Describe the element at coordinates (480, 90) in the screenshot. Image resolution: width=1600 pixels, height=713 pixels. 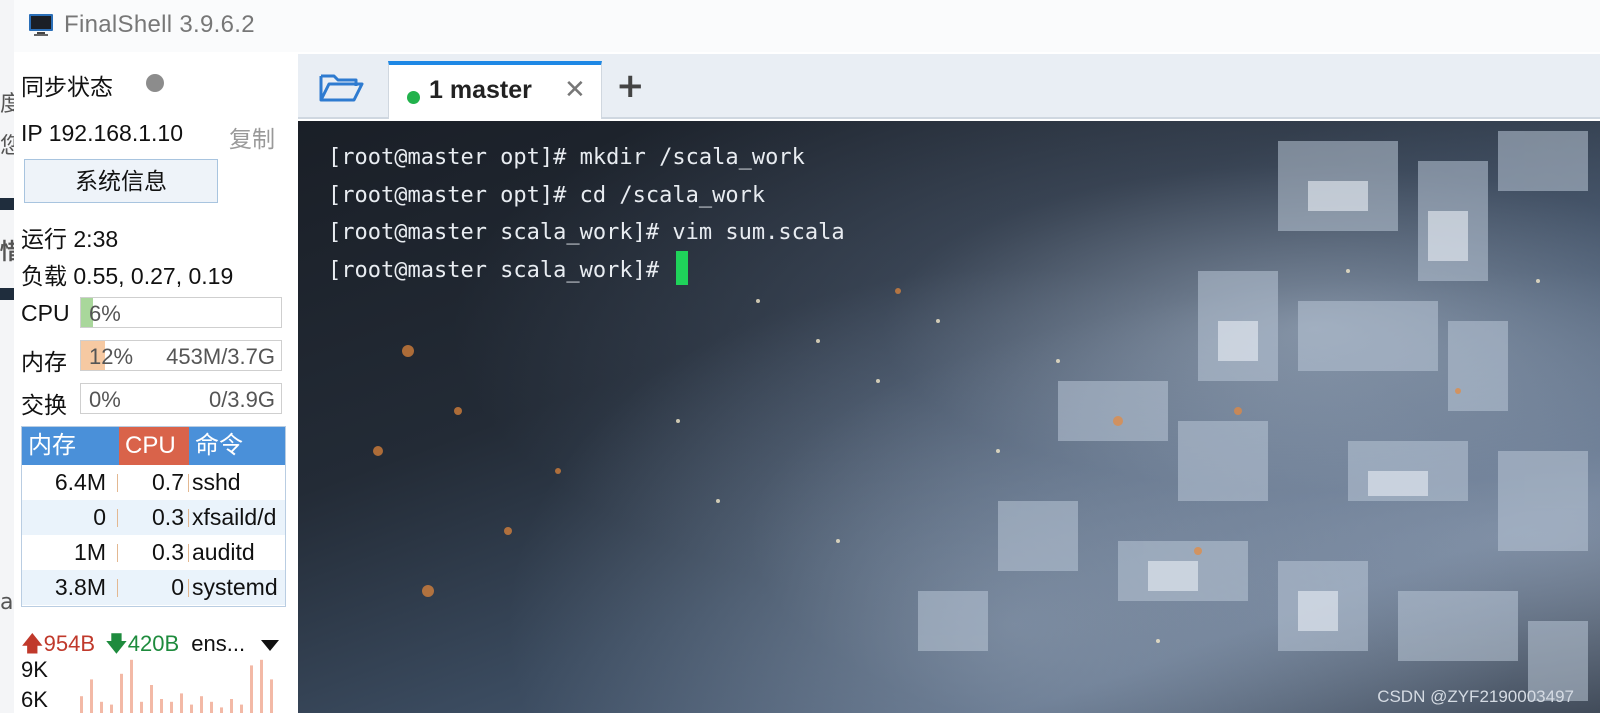
I see `tab-label: 1 master` at that location.